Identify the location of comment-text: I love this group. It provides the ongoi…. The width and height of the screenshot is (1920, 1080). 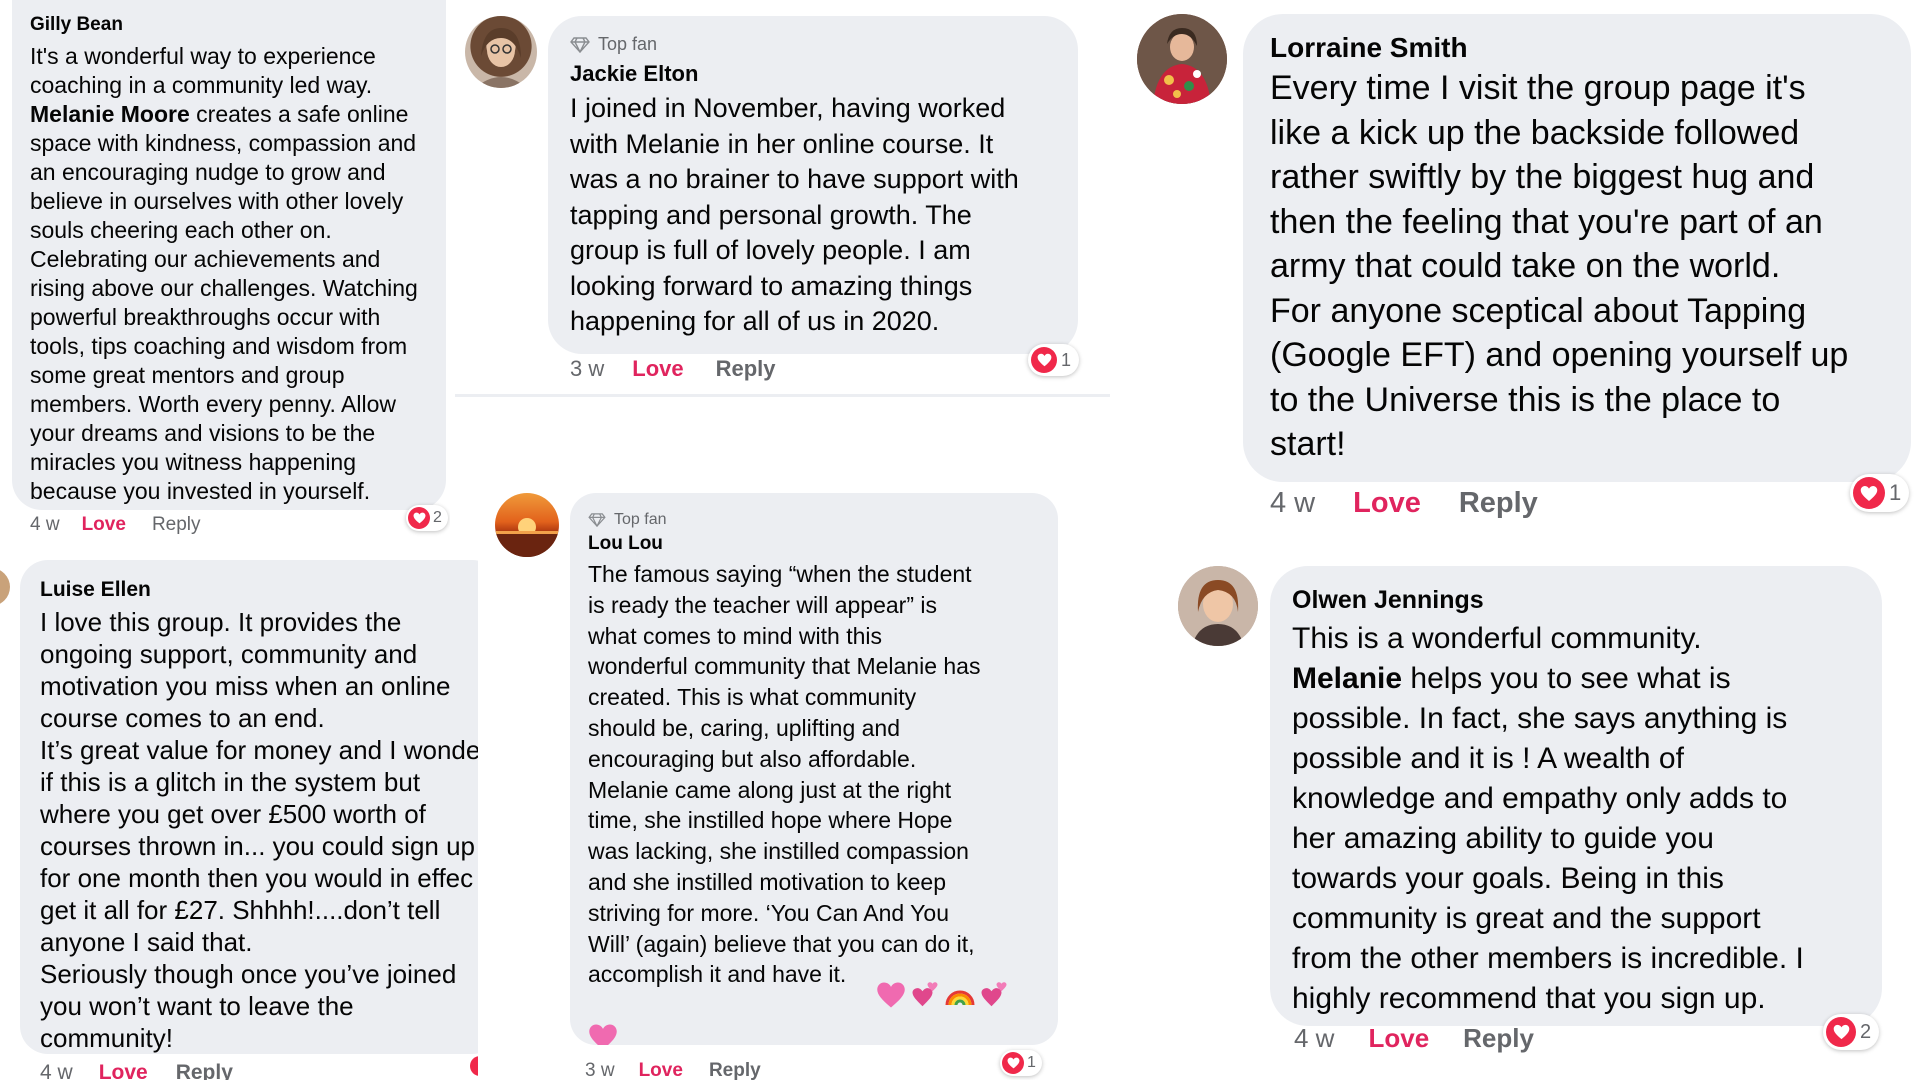
(259, 830).